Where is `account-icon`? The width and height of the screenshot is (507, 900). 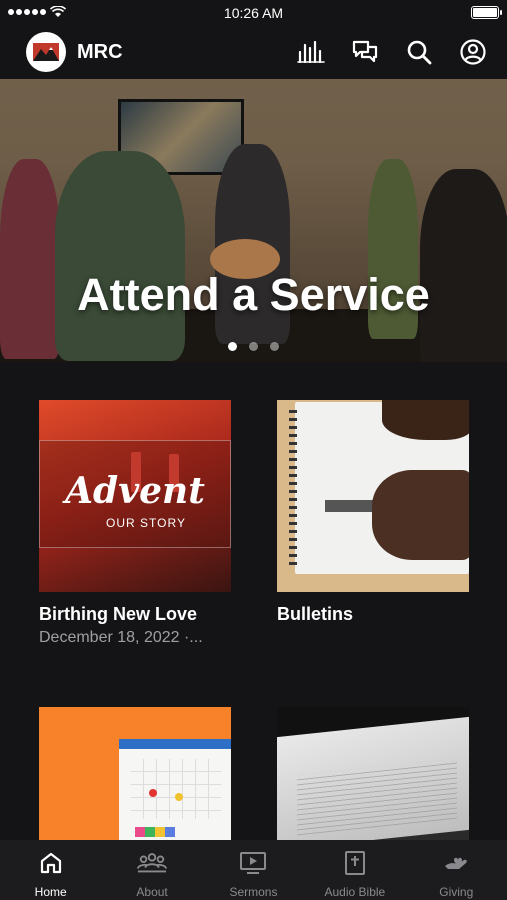
account-icon is located at coordinates (473, 52).